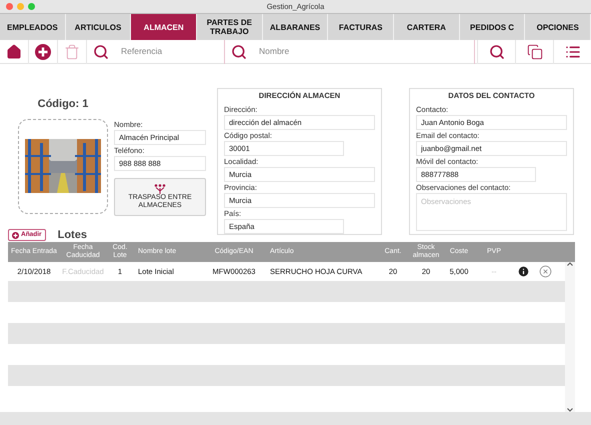 The image size is (591, 425). What do you see at coordinates (545, 271) in the screenshot?
I see `remove-icon` at bounding box center [545, 271].